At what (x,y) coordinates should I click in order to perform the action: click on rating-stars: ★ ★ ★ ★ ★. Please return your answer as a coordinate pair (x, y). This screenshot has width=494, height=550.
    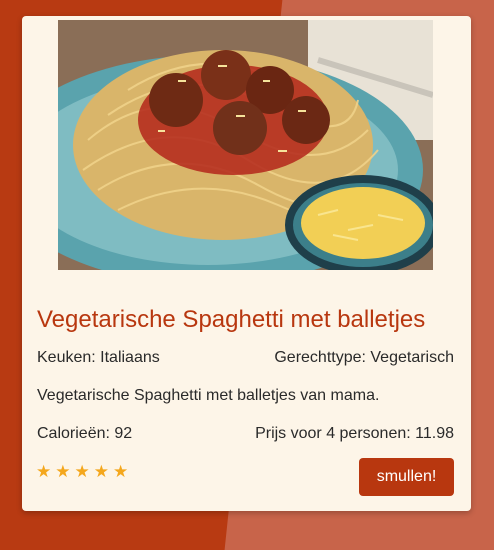
    Looking at the image, I should click on (82, 471).